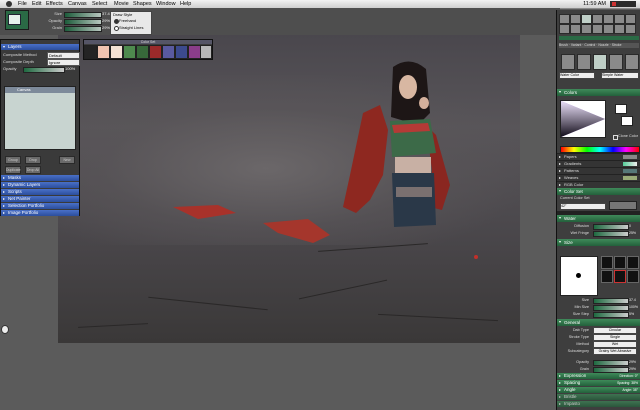  I want to click on diffusion-control: Diffusion 0, so click(599, 226).